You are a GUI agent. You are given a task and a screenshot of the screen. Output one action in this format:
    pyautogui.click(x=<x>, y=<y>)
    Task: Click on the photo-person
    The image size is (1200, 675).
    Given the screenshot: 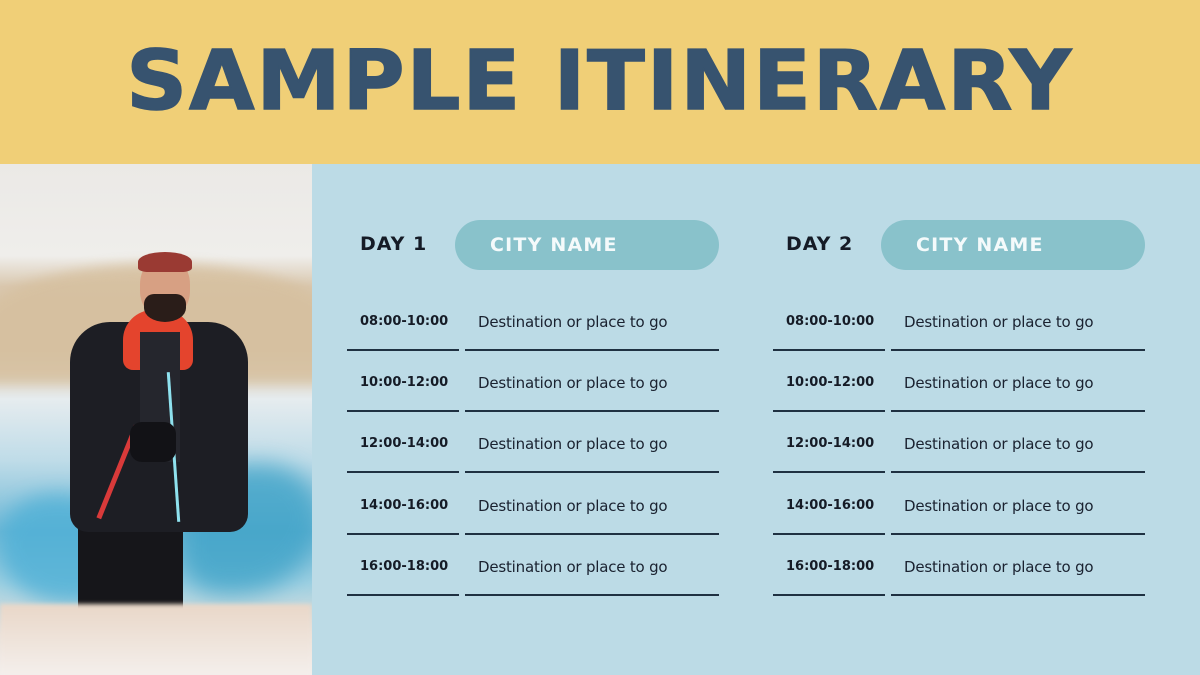 What is the action you would take?
    pyautogui.click(x=160, y=447)
    